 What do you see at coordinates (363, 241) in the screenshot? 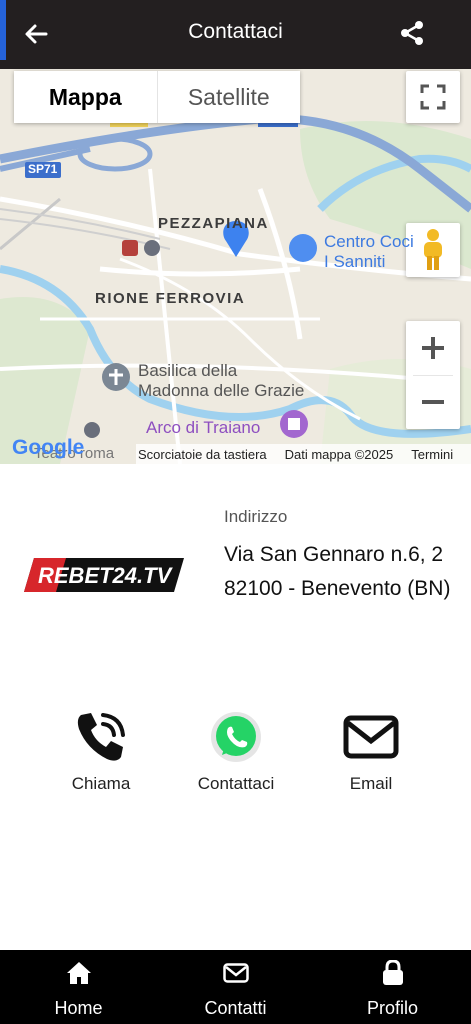
I see `poi-centro-line1: Centro Co` at bounding box center [363, 241].